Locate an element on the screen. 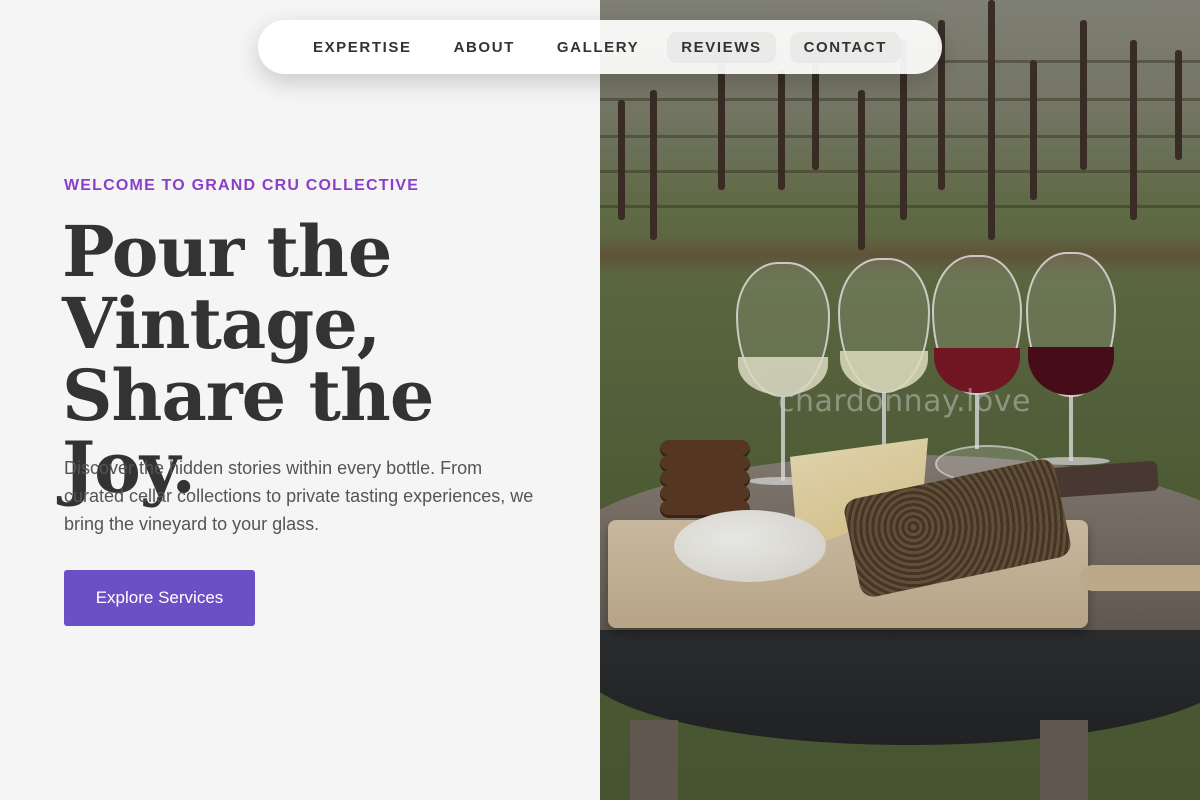 Image resolution: width=1200 pixels, height=800 pixels. hero-eyebrow: WELCOME TO GRAND CRU COLLECTIVE is located at coordinates (242, 185).